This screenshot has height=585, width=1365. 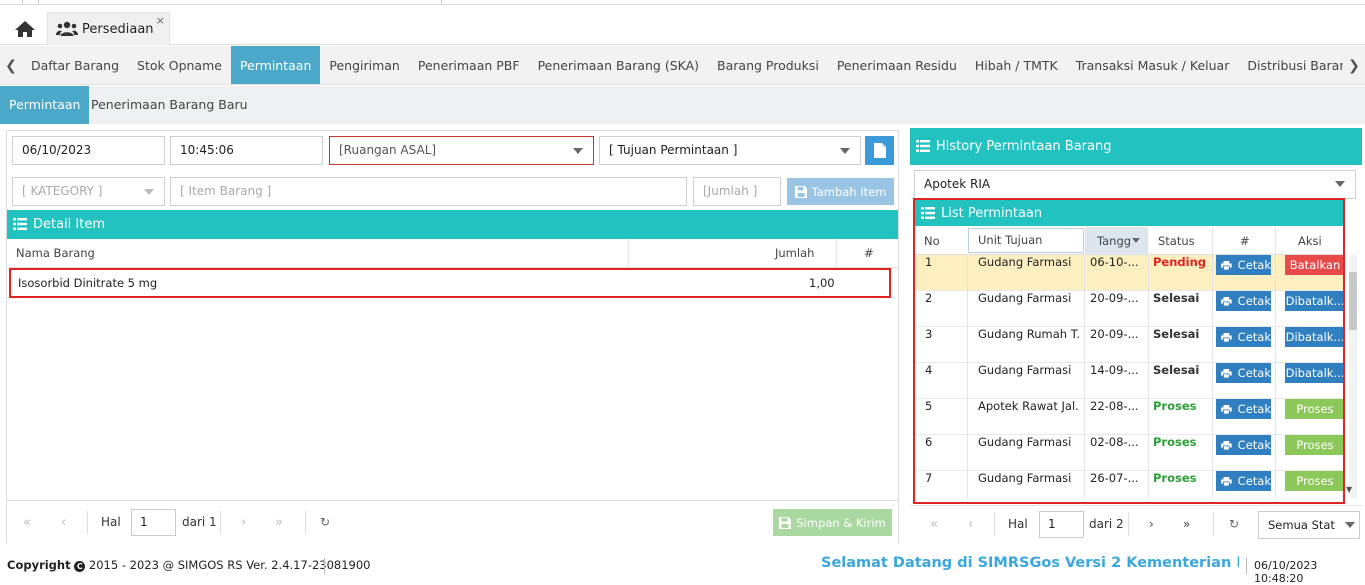 I want to click on category-placeholder: [ KATEGORY ], so click(x=62, y=191).